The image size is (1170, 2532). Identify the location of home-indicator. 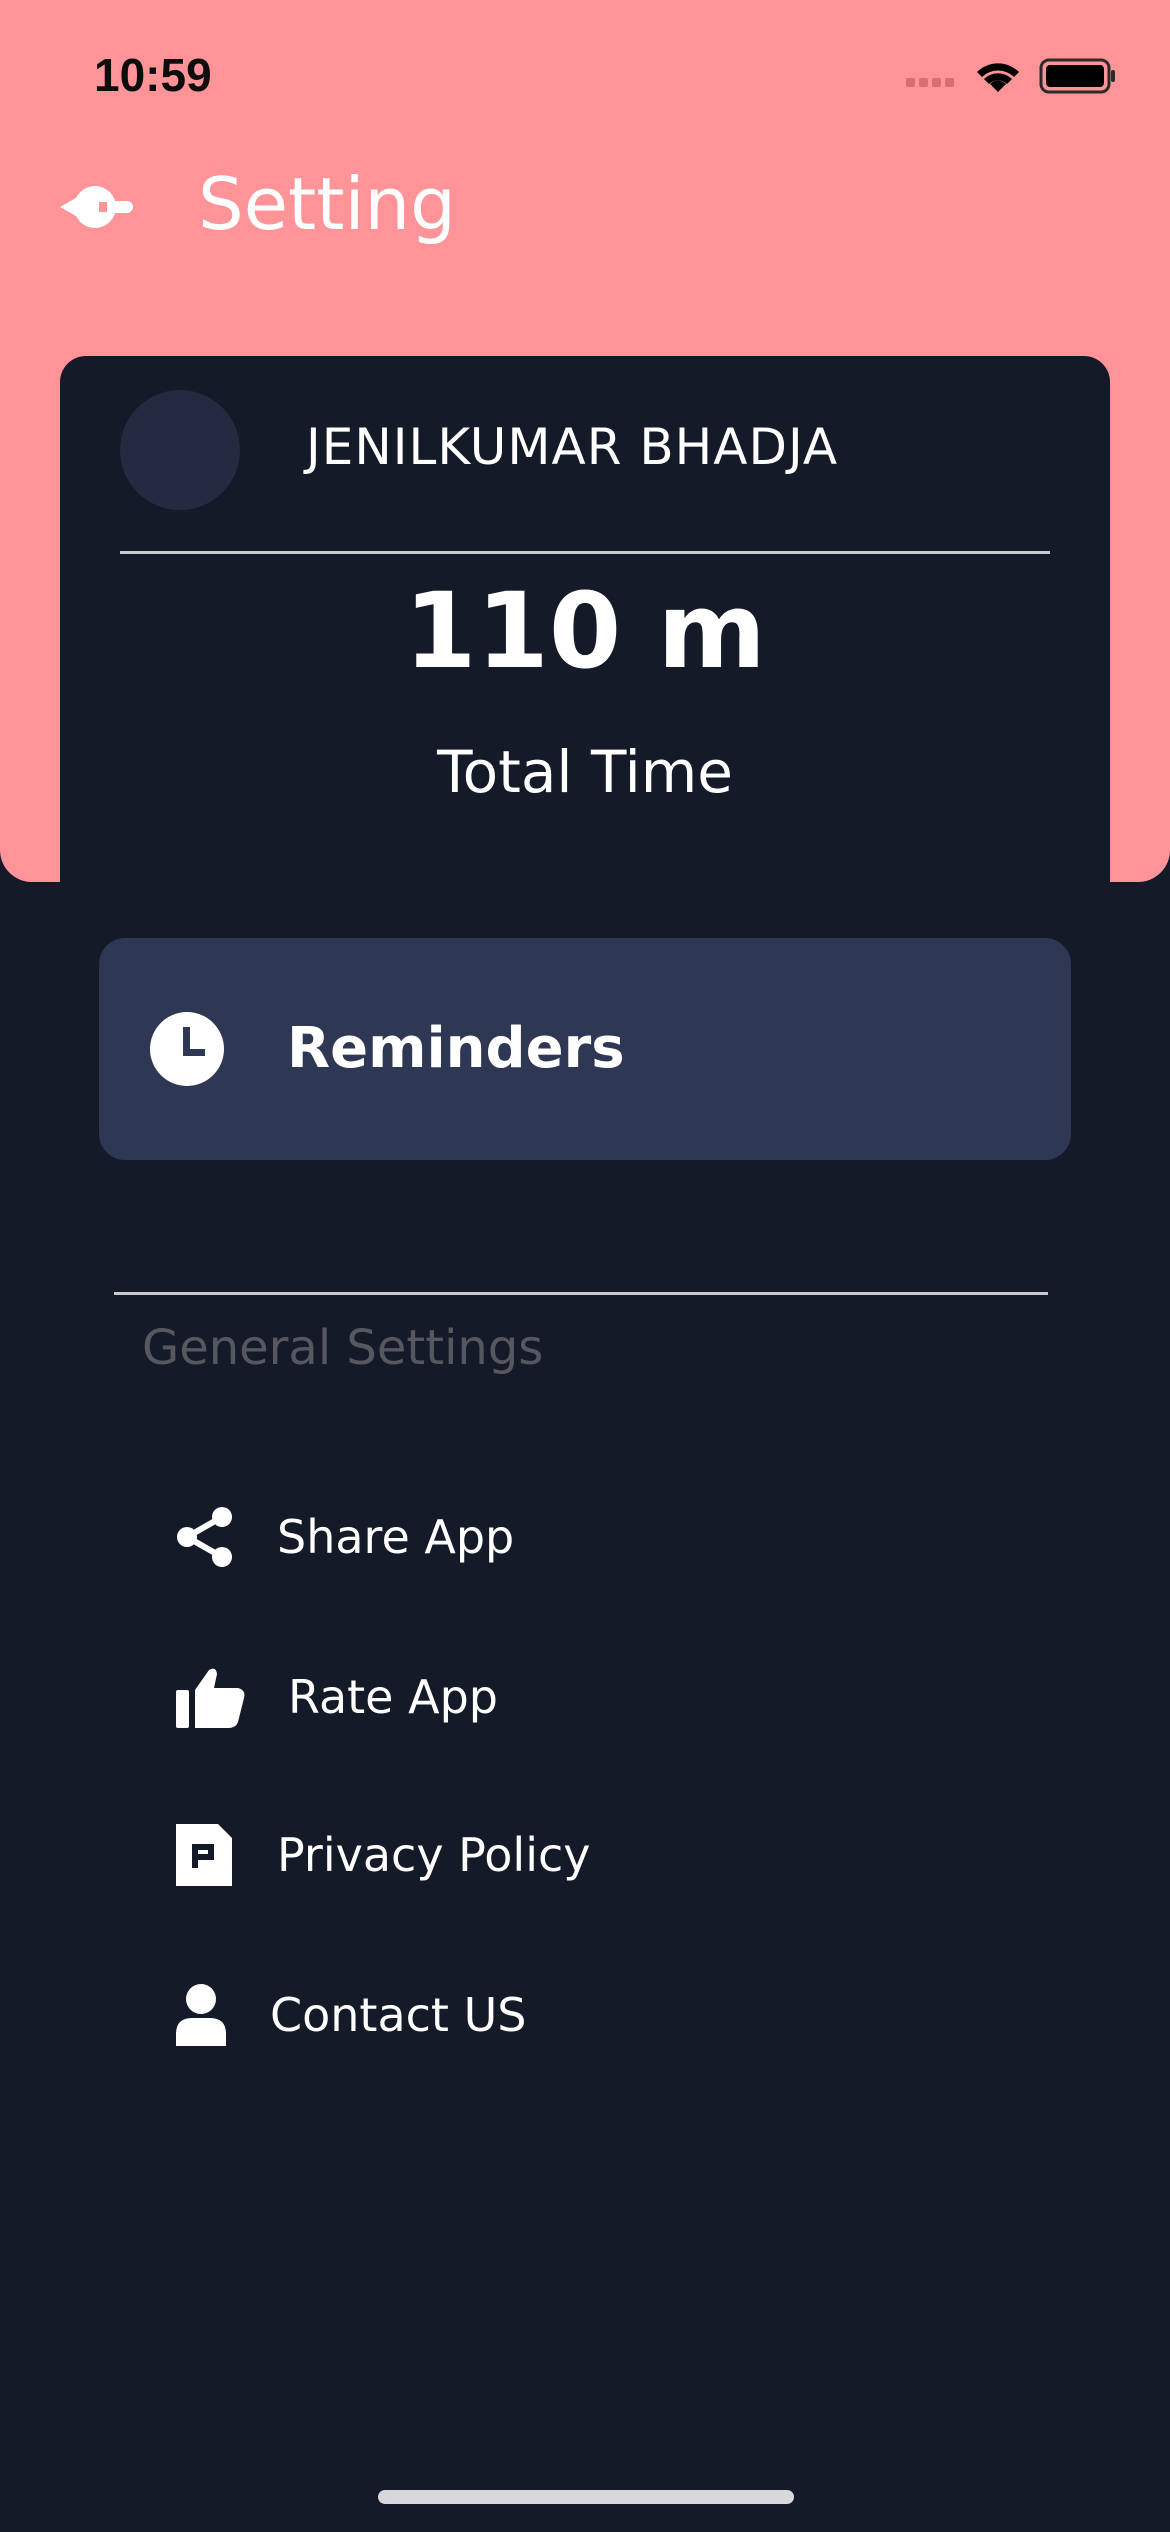
(586, 2497).